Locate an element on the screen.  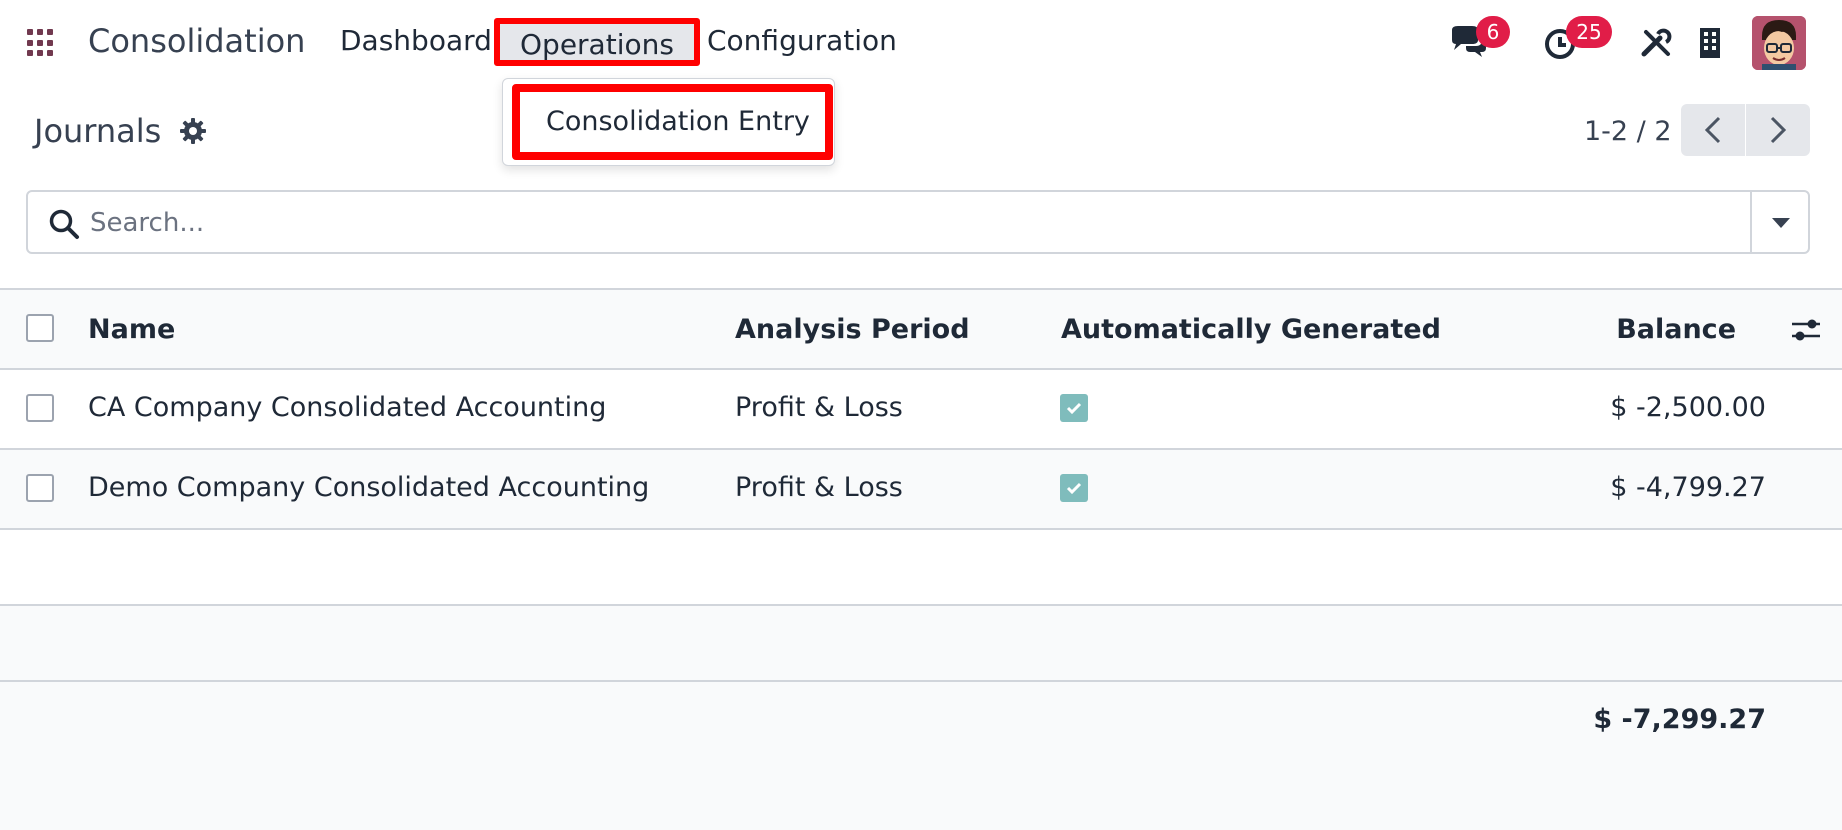
menu-configuration: Configuration is located at coordinates (802, 40).